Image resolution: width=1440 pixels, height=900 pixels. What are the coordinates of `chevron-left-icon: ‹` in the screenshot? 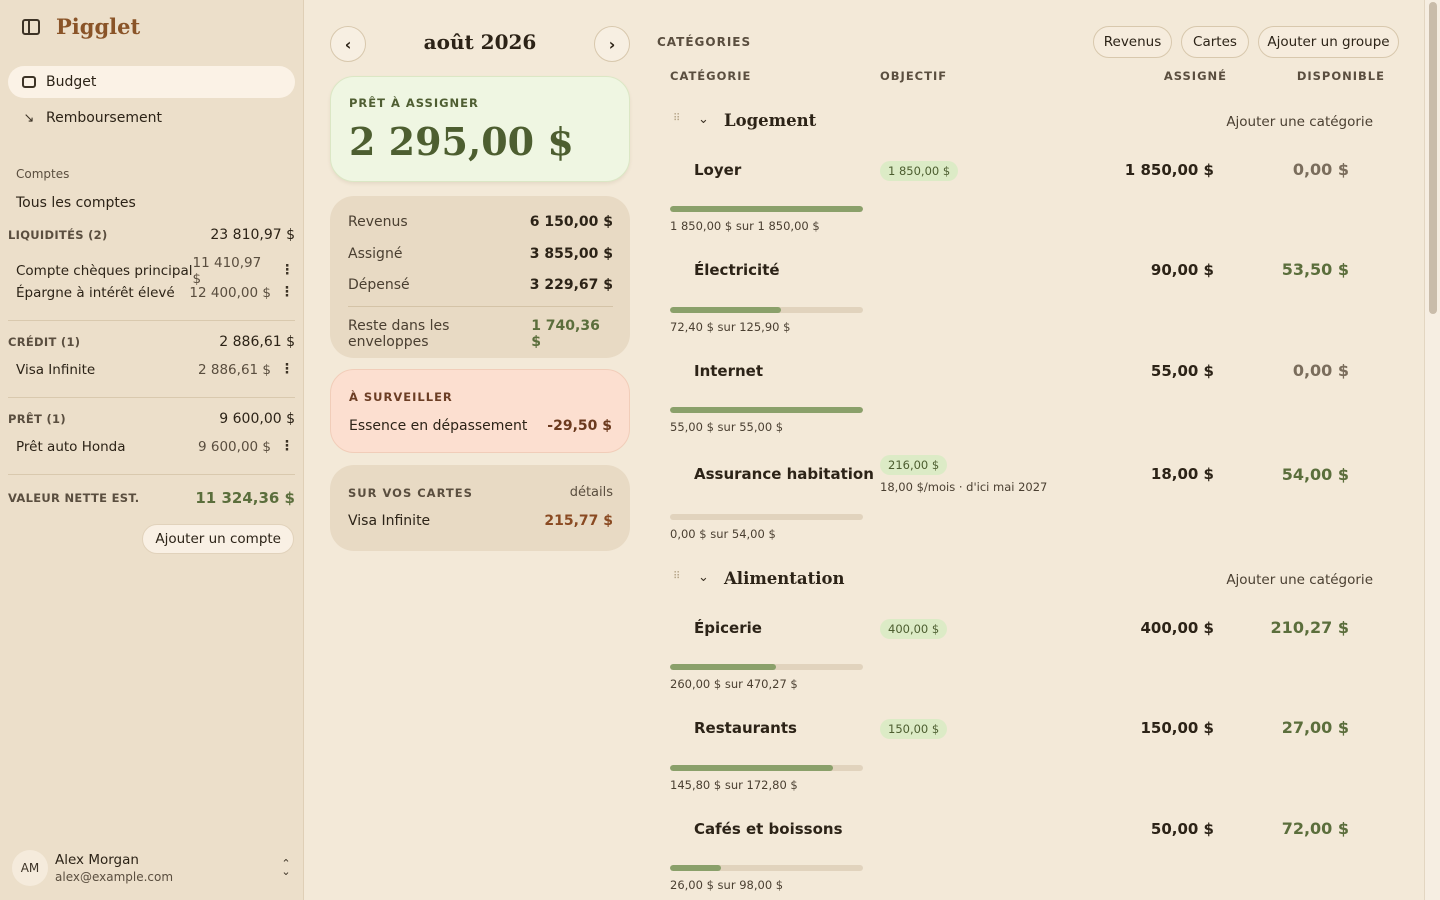 It's located at (348, 44).